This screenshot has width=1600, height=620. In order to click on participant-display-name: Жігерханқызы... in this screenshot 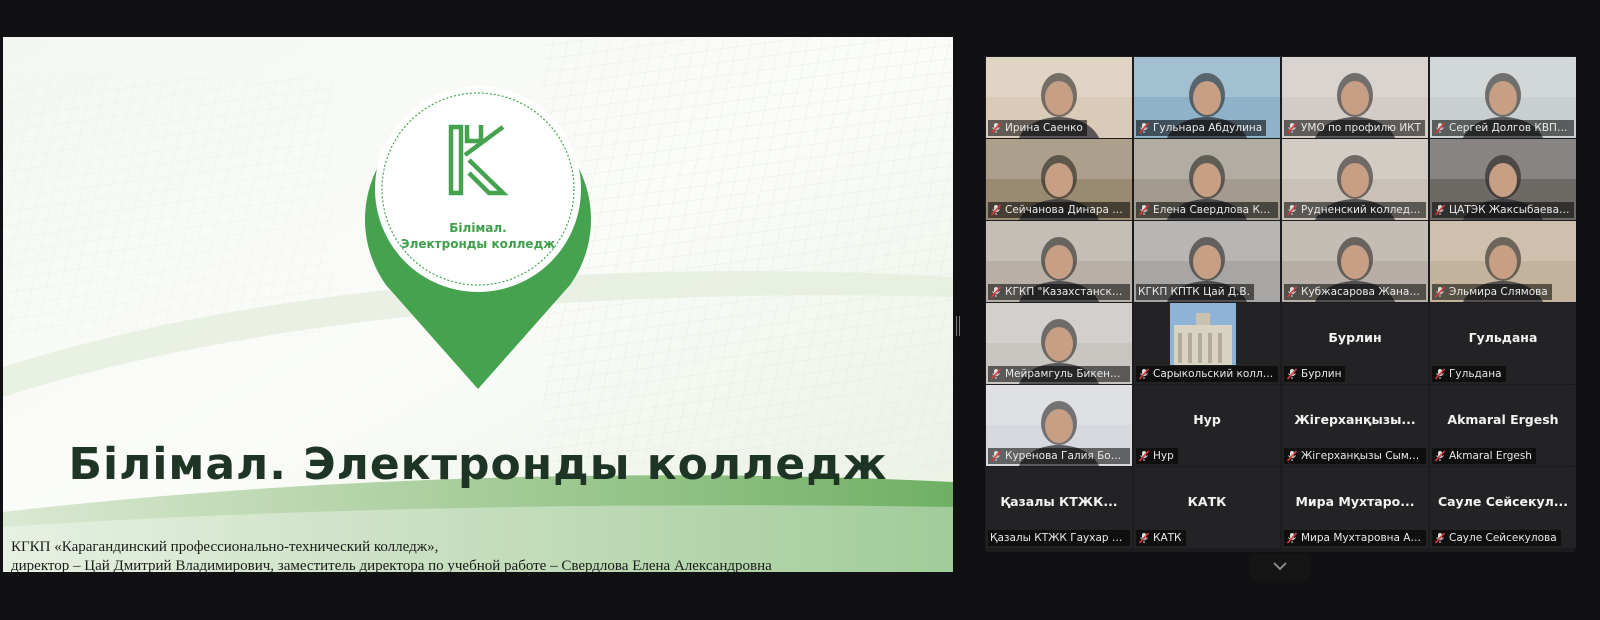, I will do `click(1355, 419)`.